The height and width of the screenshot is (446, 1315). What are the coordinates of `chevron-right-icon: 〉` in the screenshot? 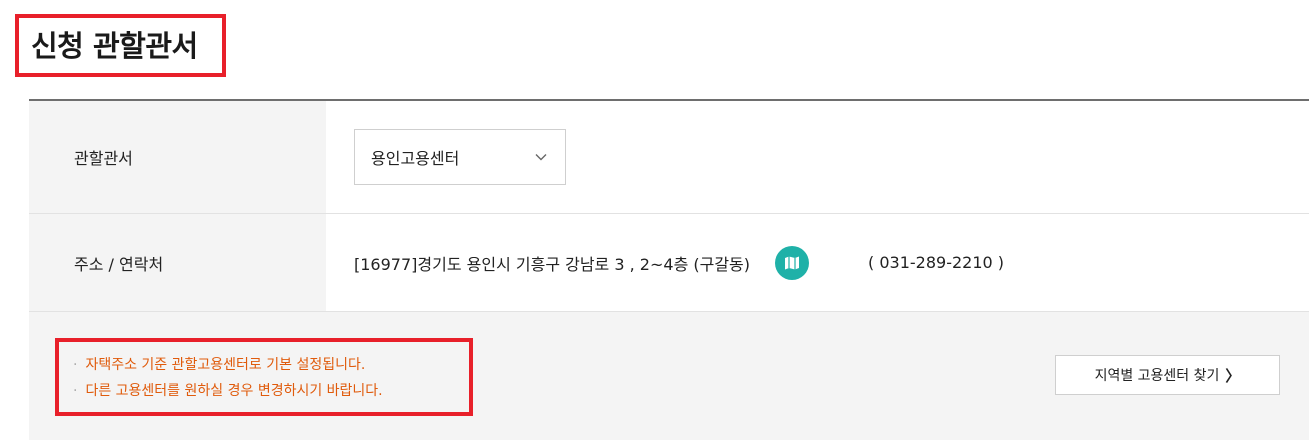 It's located at (1233, 375).